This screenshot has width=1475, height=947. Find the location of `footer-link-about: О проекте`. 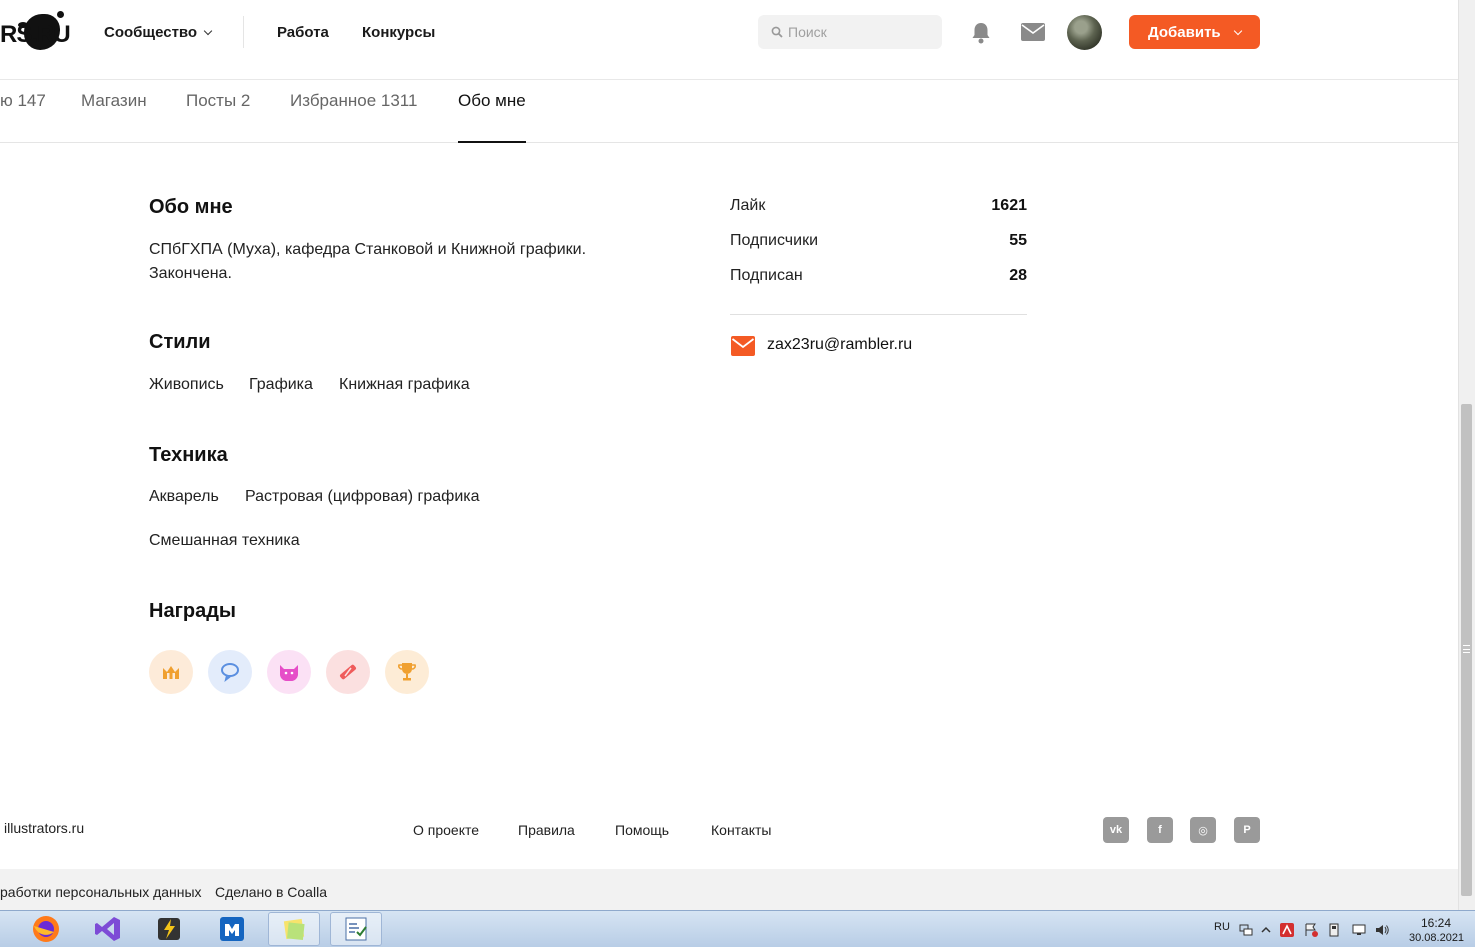

footer-link-about: О проекте is located at coordinates (446, 830).